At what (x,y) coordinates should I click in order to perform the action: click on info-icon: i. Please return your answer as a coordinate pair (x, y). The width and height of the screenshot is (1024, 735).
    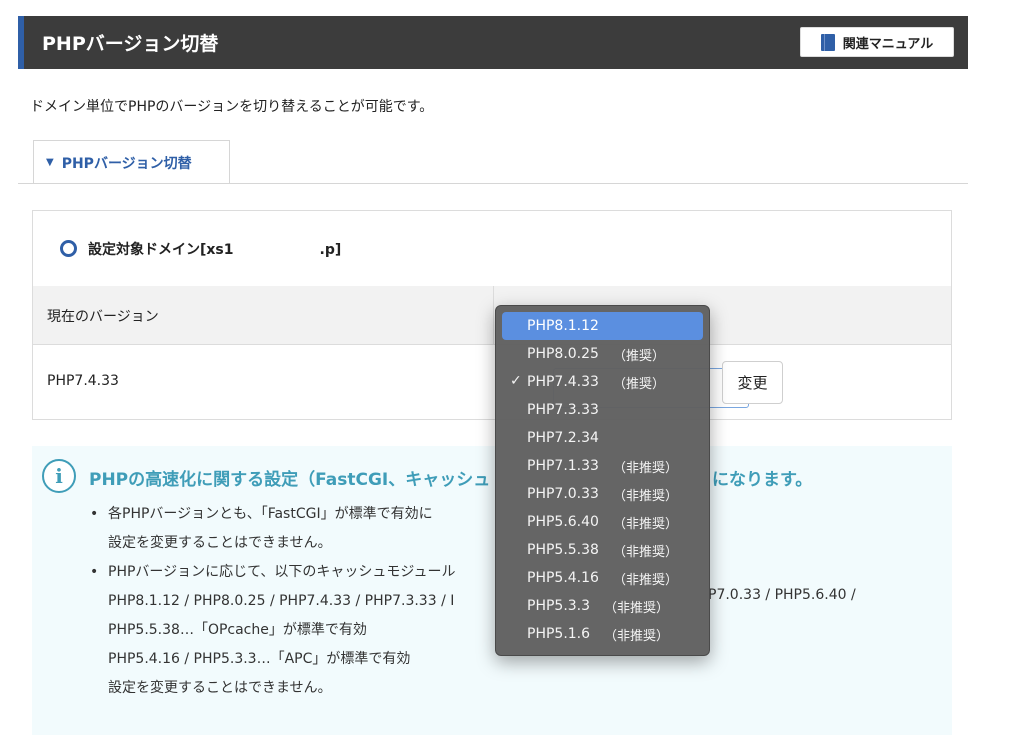
    Looking at the image, I should click on (59, 476).